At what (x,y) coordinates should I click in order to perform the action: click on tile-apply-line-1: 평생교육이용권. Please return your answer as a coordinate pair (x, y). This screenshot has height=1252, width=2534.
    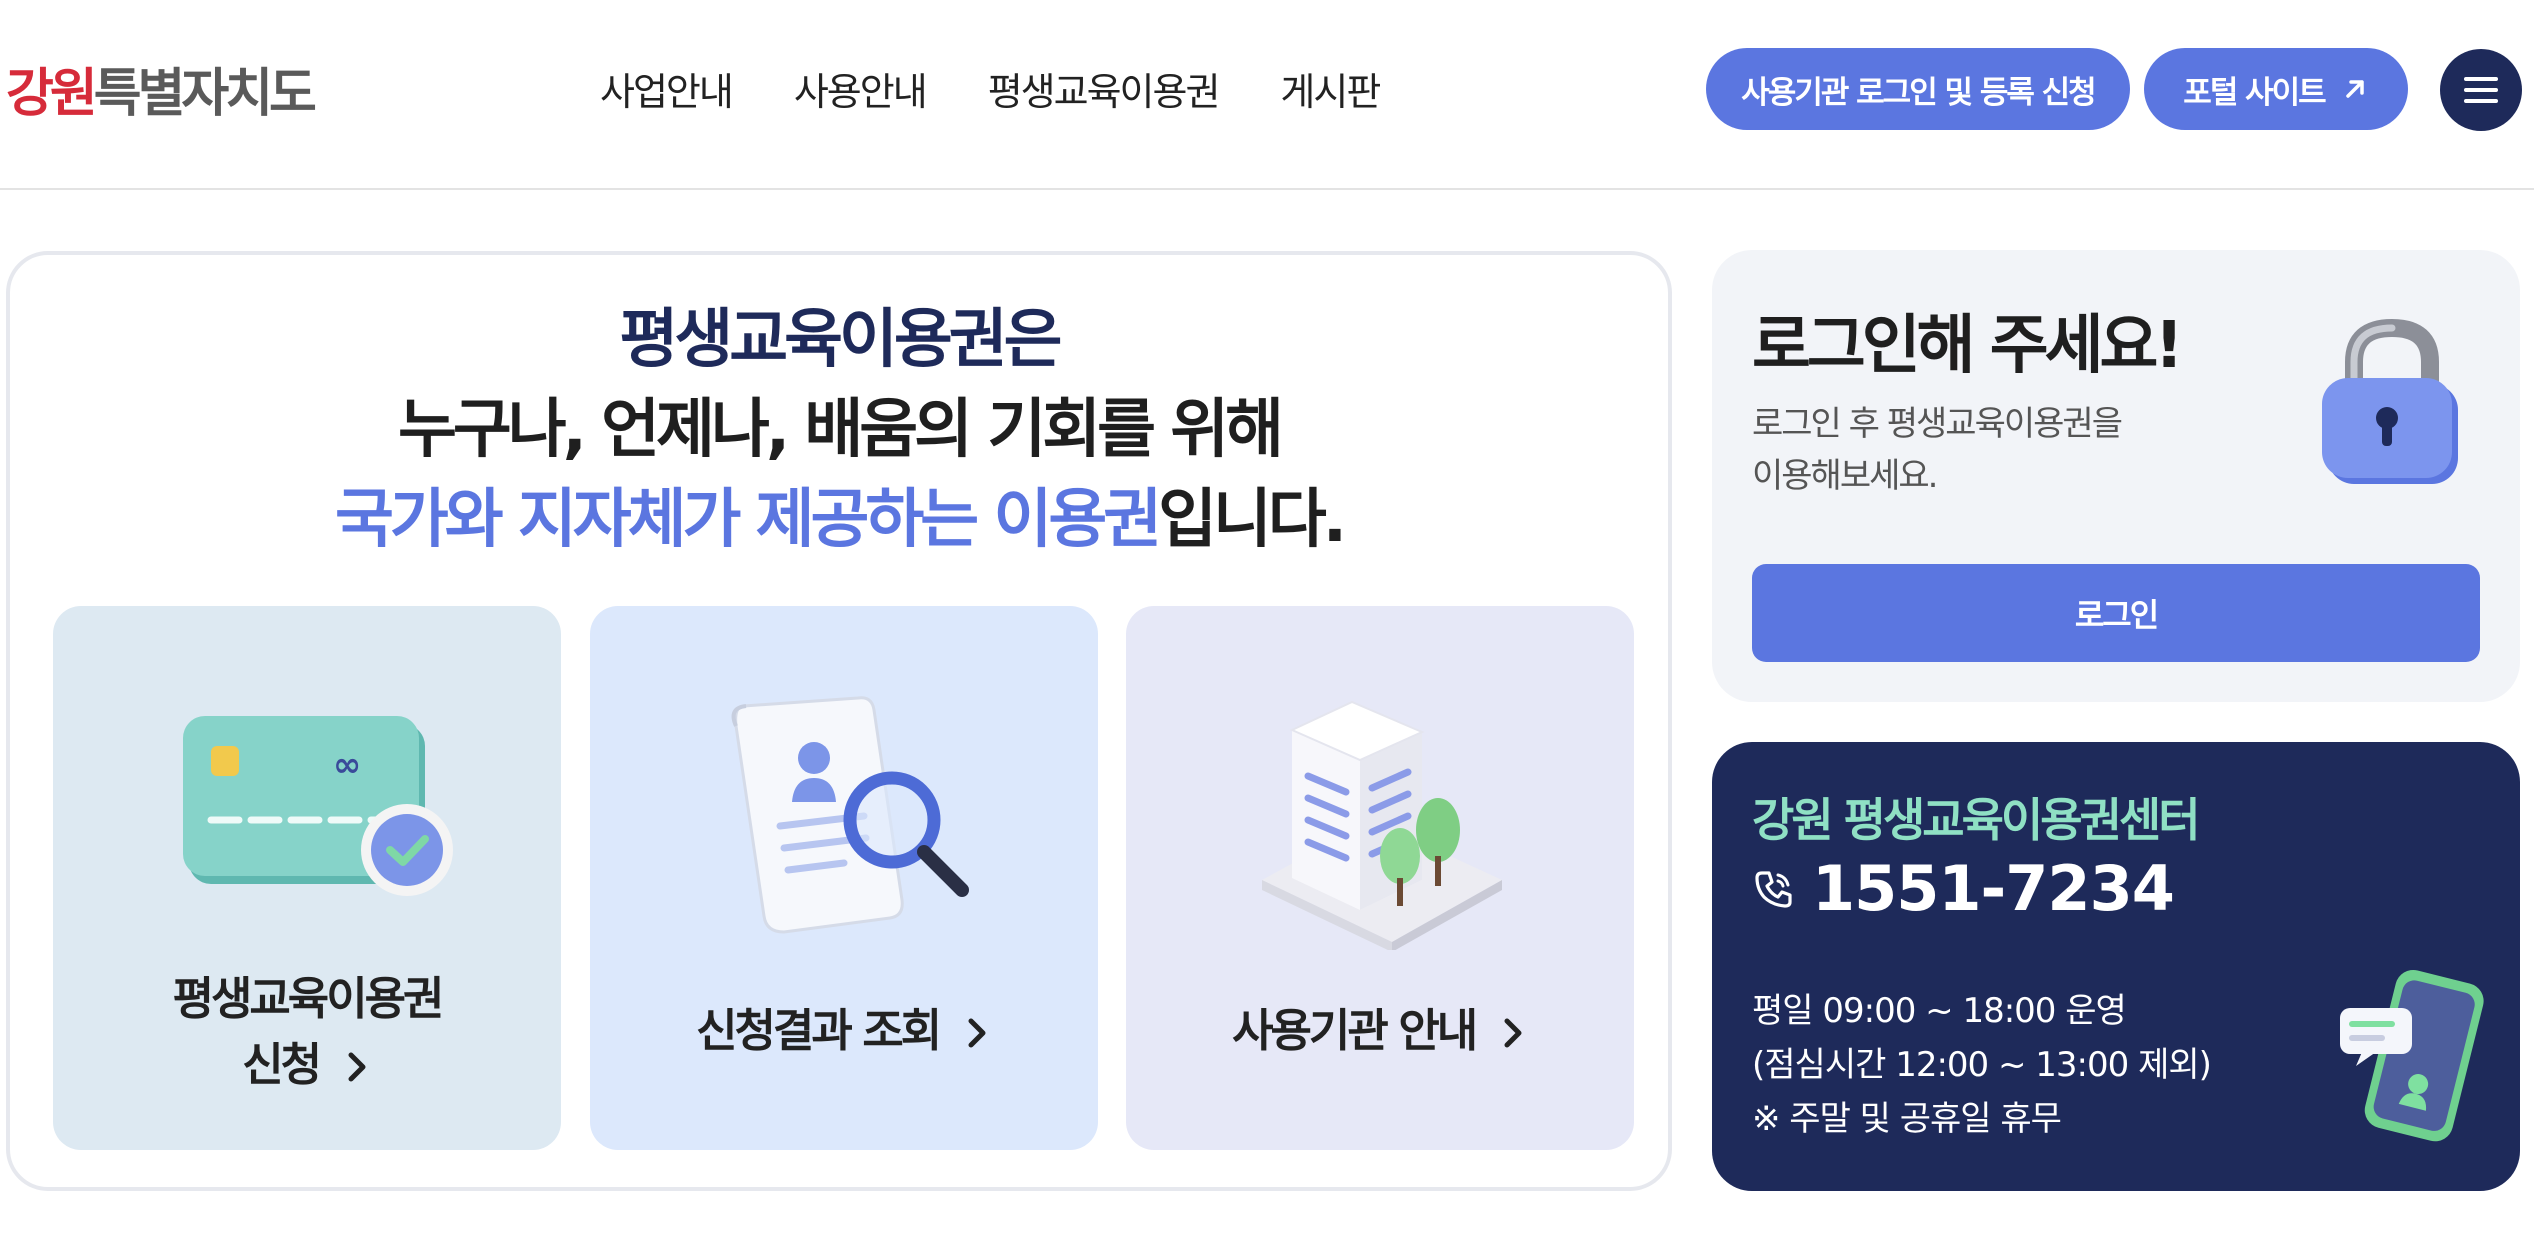
    Looking at the image, I should click on (308, 998).